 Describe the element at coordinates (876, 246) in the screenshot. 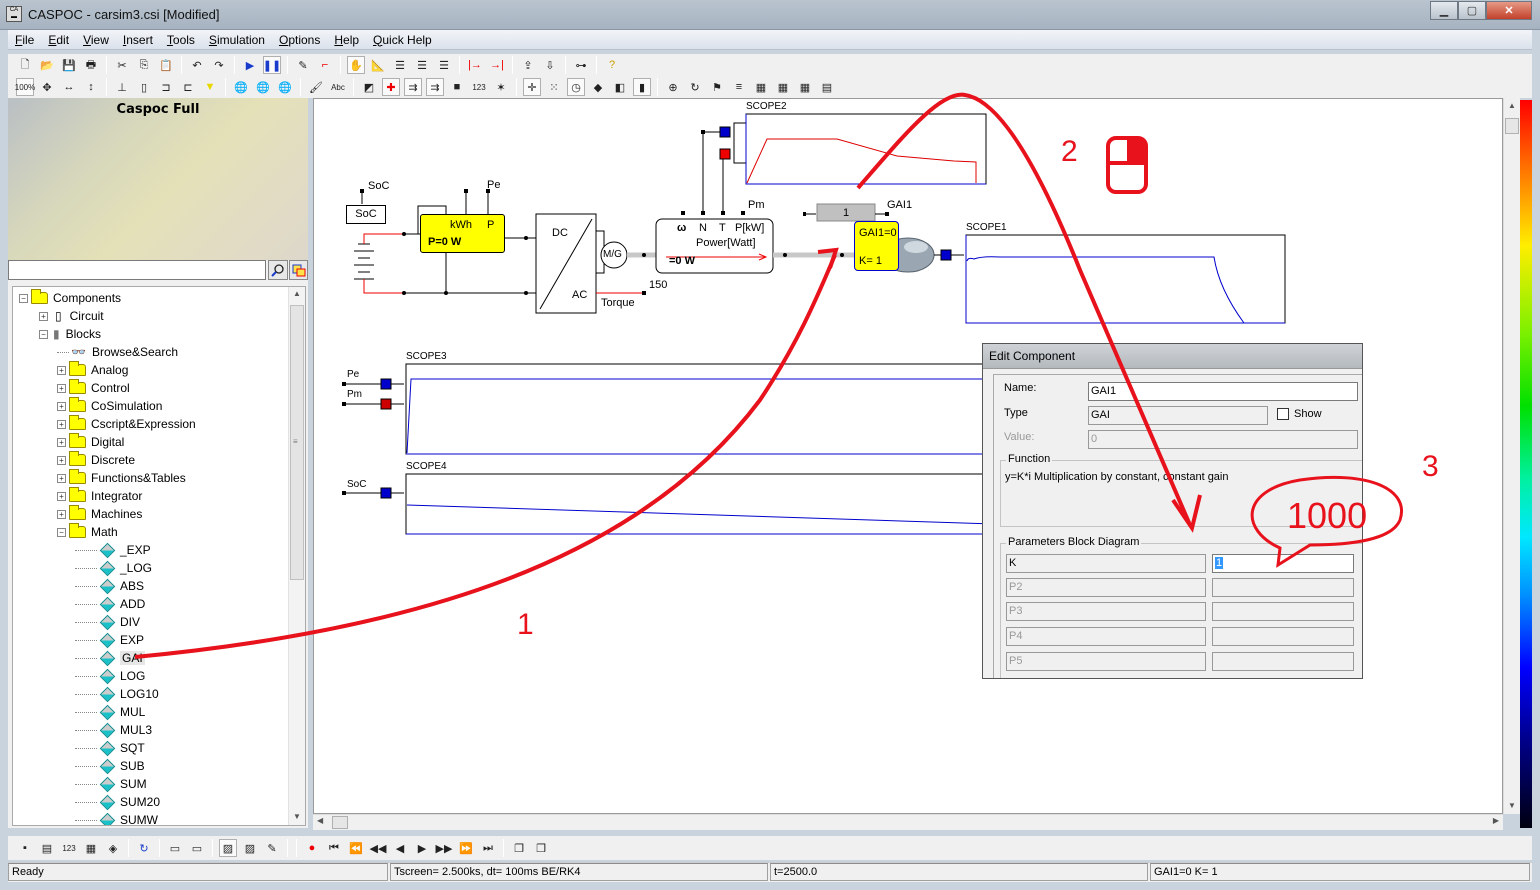

I see `gain-display: GAI1=0 K= 1` at that location.